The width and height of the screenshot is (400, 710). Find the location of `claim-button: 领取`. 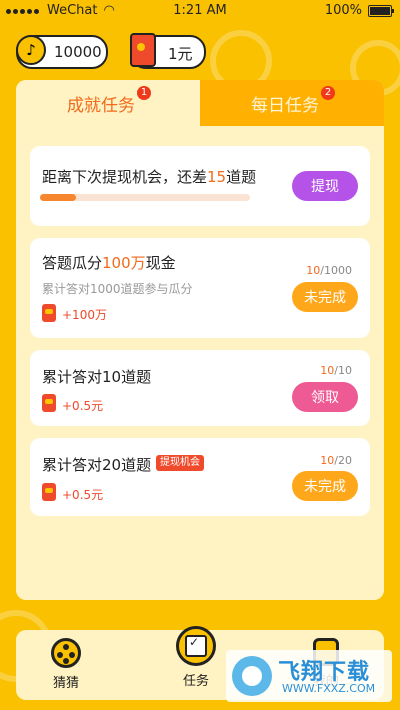

claim-button: 领取 is located at coordinates (325, 397).